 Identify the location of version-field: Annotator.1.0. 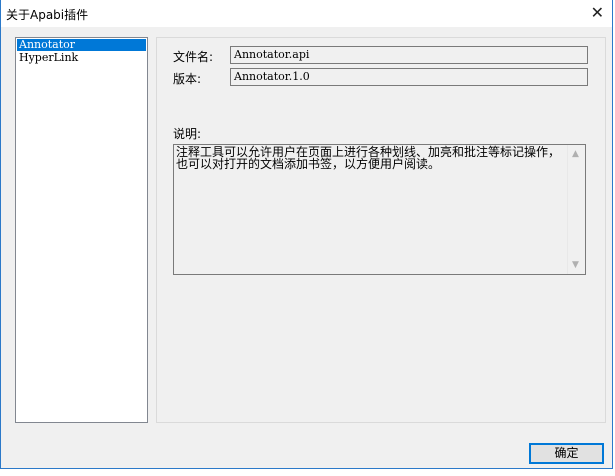
(409, 77).